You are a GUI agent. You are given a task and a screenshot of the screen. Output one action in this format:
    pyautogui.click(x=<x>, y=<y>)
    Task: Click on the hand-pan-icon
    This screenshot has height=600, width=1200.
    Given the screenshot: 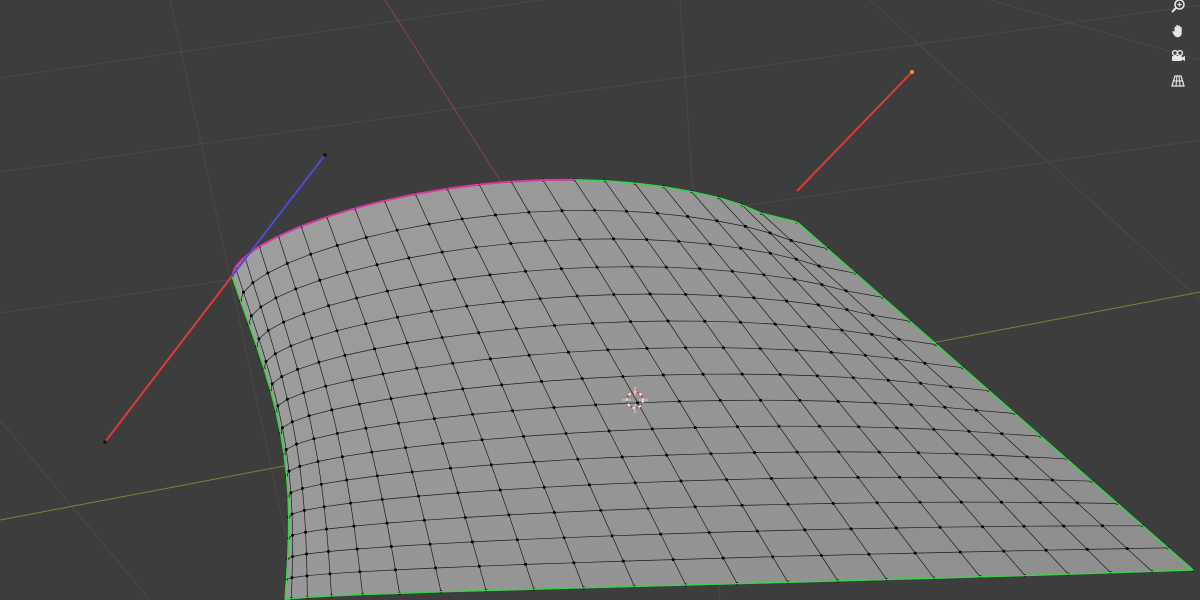 What is the action you would take?
    pyautogui.click(x=1178, y=31)
    